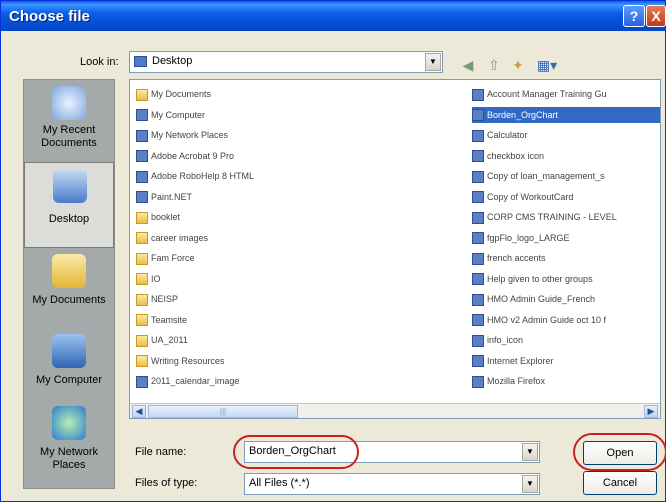 Image resolution: width=666 pixels, height=502 pixels. Describe the element at coordinates (226, 361) in the screenshot. I see `list-item: Writing Resources` at that location.